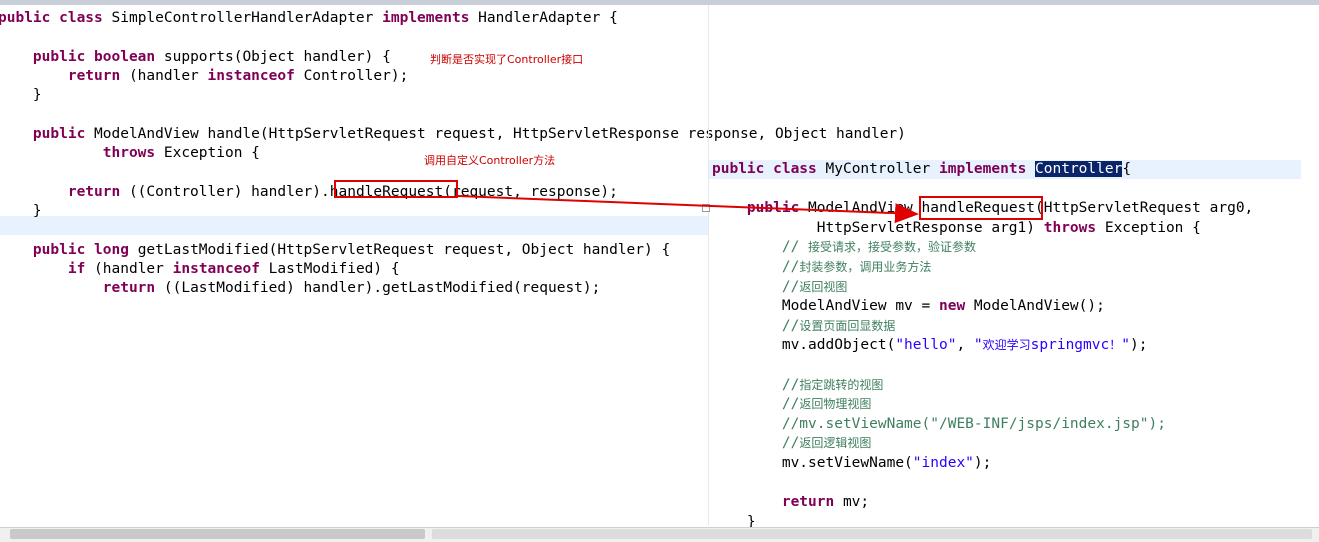  I want to click on annotation-arrow, so click(688, 209).